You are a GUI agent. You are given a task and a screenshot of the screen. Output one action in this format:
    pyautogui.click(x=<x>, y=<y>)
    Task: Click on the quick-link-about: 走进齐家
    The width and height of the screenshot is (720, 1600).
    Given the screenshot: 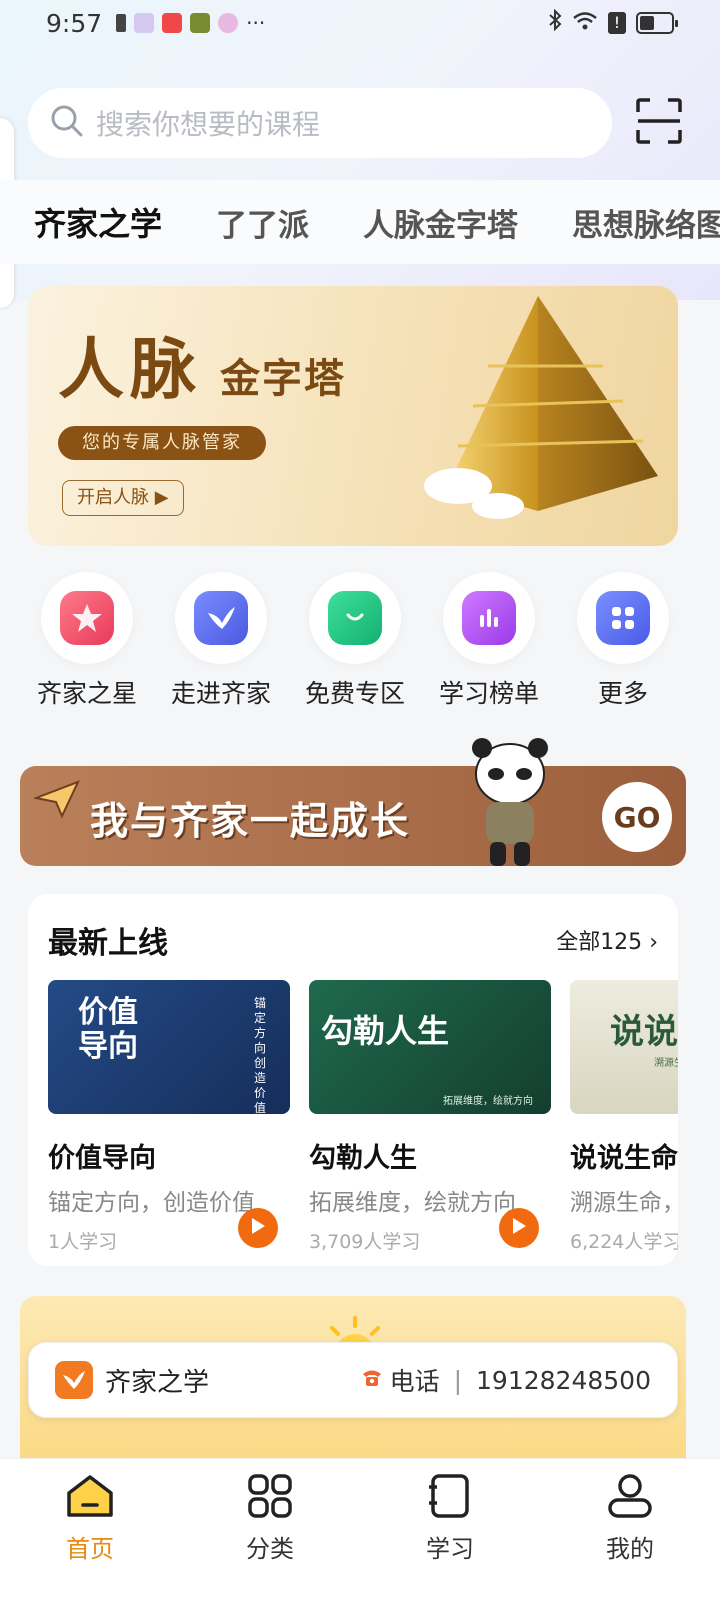 What is the action you would take?
    pyautogui.click(x=221, y=642)
    